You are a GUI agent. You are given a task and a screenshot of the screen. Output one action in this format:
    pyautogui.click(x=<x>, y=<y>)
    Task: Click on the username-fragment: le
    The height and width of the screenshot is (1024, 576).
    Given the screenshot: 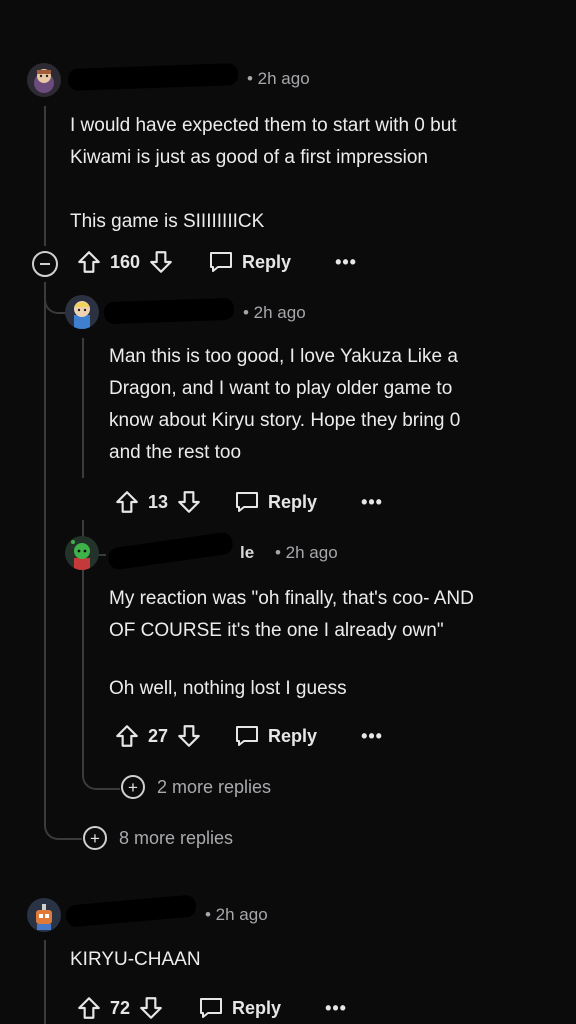 What is the action you would take?
    pyautogui.click(x=247, y=552)
    